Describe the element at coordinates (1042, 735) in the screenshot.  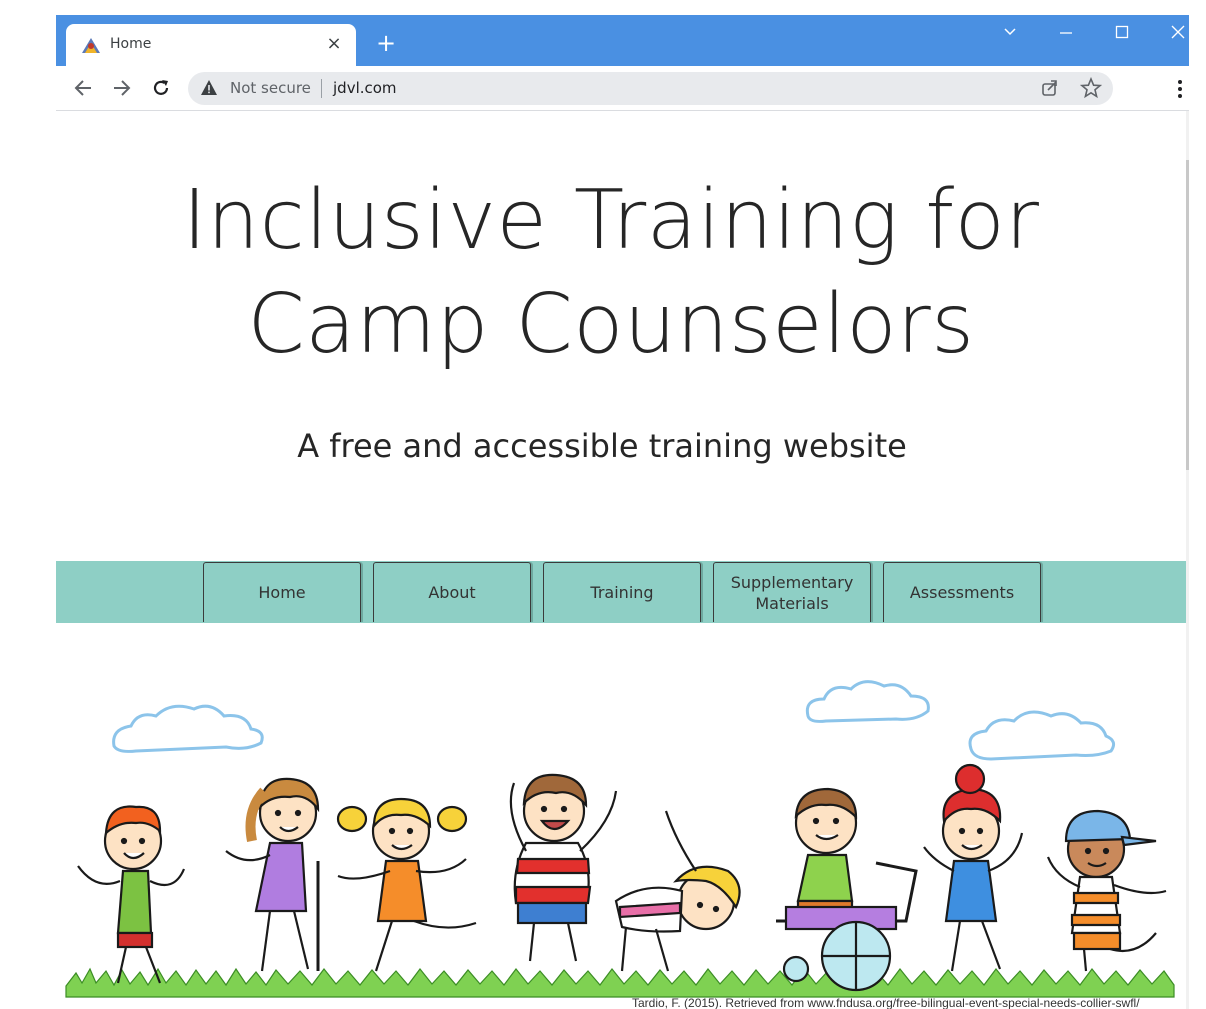
I see `cloud-right` at that location.